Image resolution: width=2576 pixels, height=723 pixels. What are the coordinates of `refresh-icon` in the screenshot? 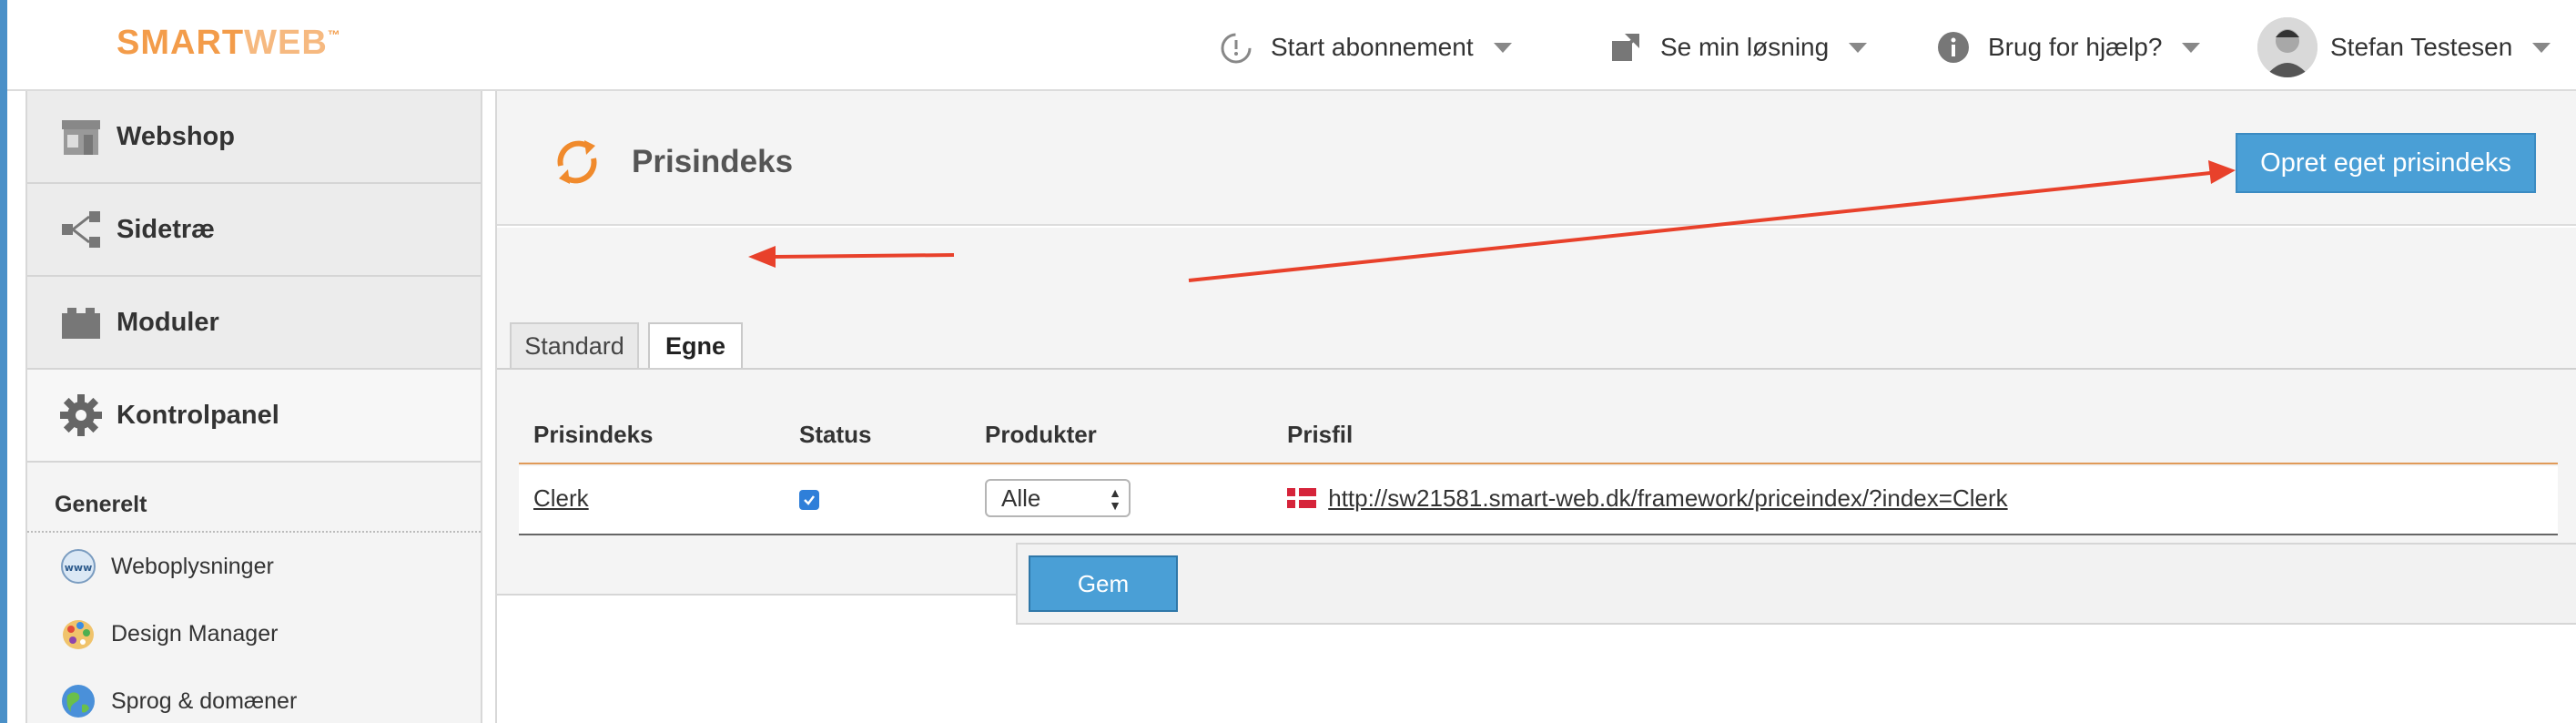 It's located at (577, 162).